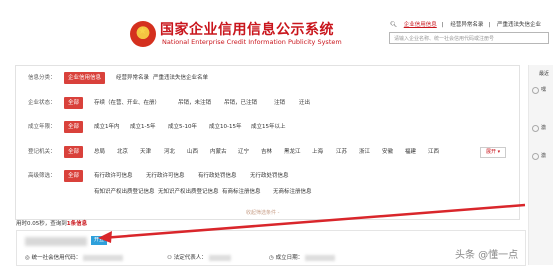 Image resolution: width=553 pixels, height=269 pixels. What do you see at coordinates (165, 176) in the screenshot?
I see `filter-option: 无行政许可信息` at bounding box center [165, 176].